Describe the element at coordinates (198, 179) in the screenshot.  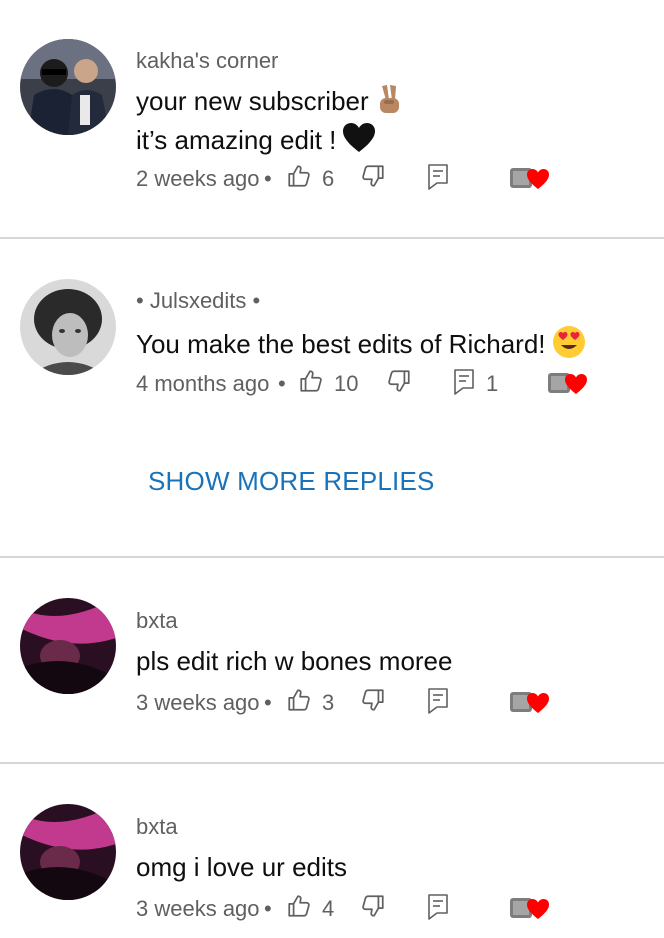
I see `comment-timestamp: 2 weeks ago` at that location.